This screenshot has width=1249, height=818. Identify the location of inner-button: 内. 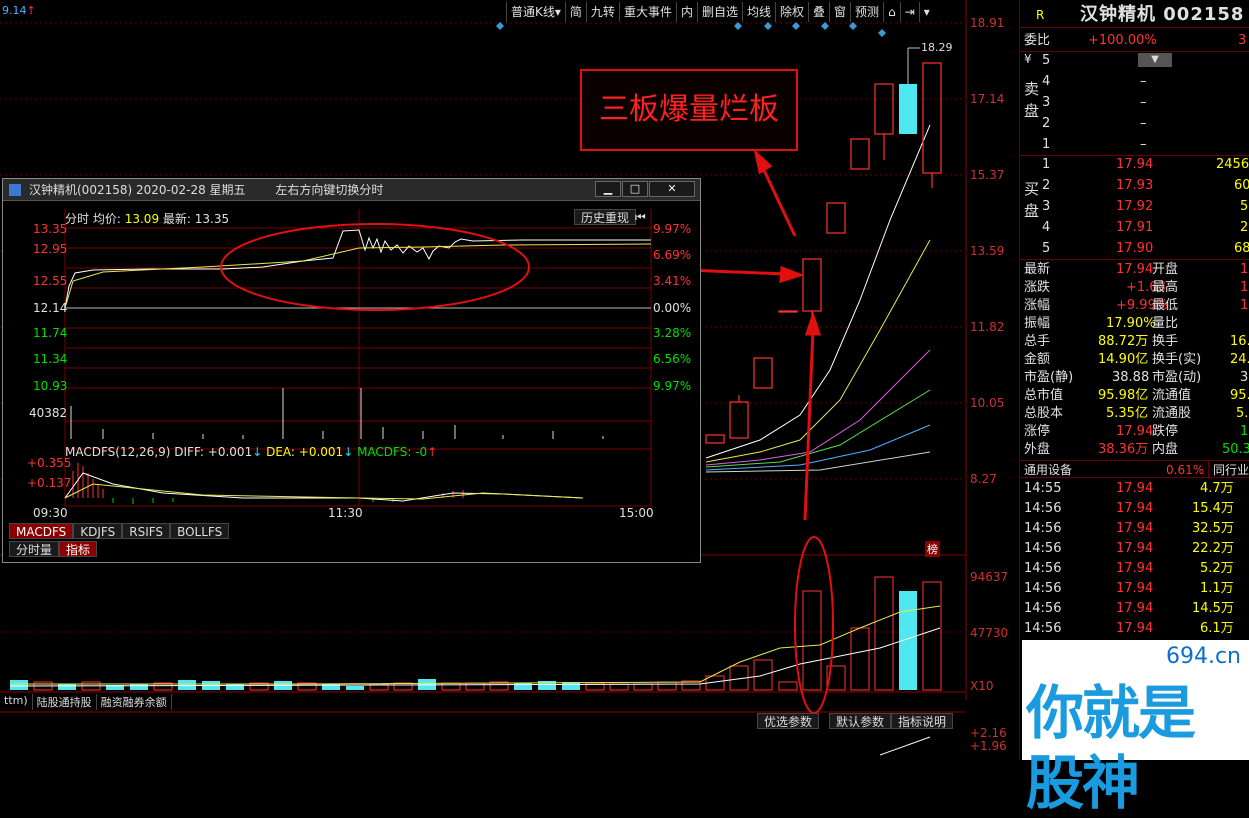
(686, 12).